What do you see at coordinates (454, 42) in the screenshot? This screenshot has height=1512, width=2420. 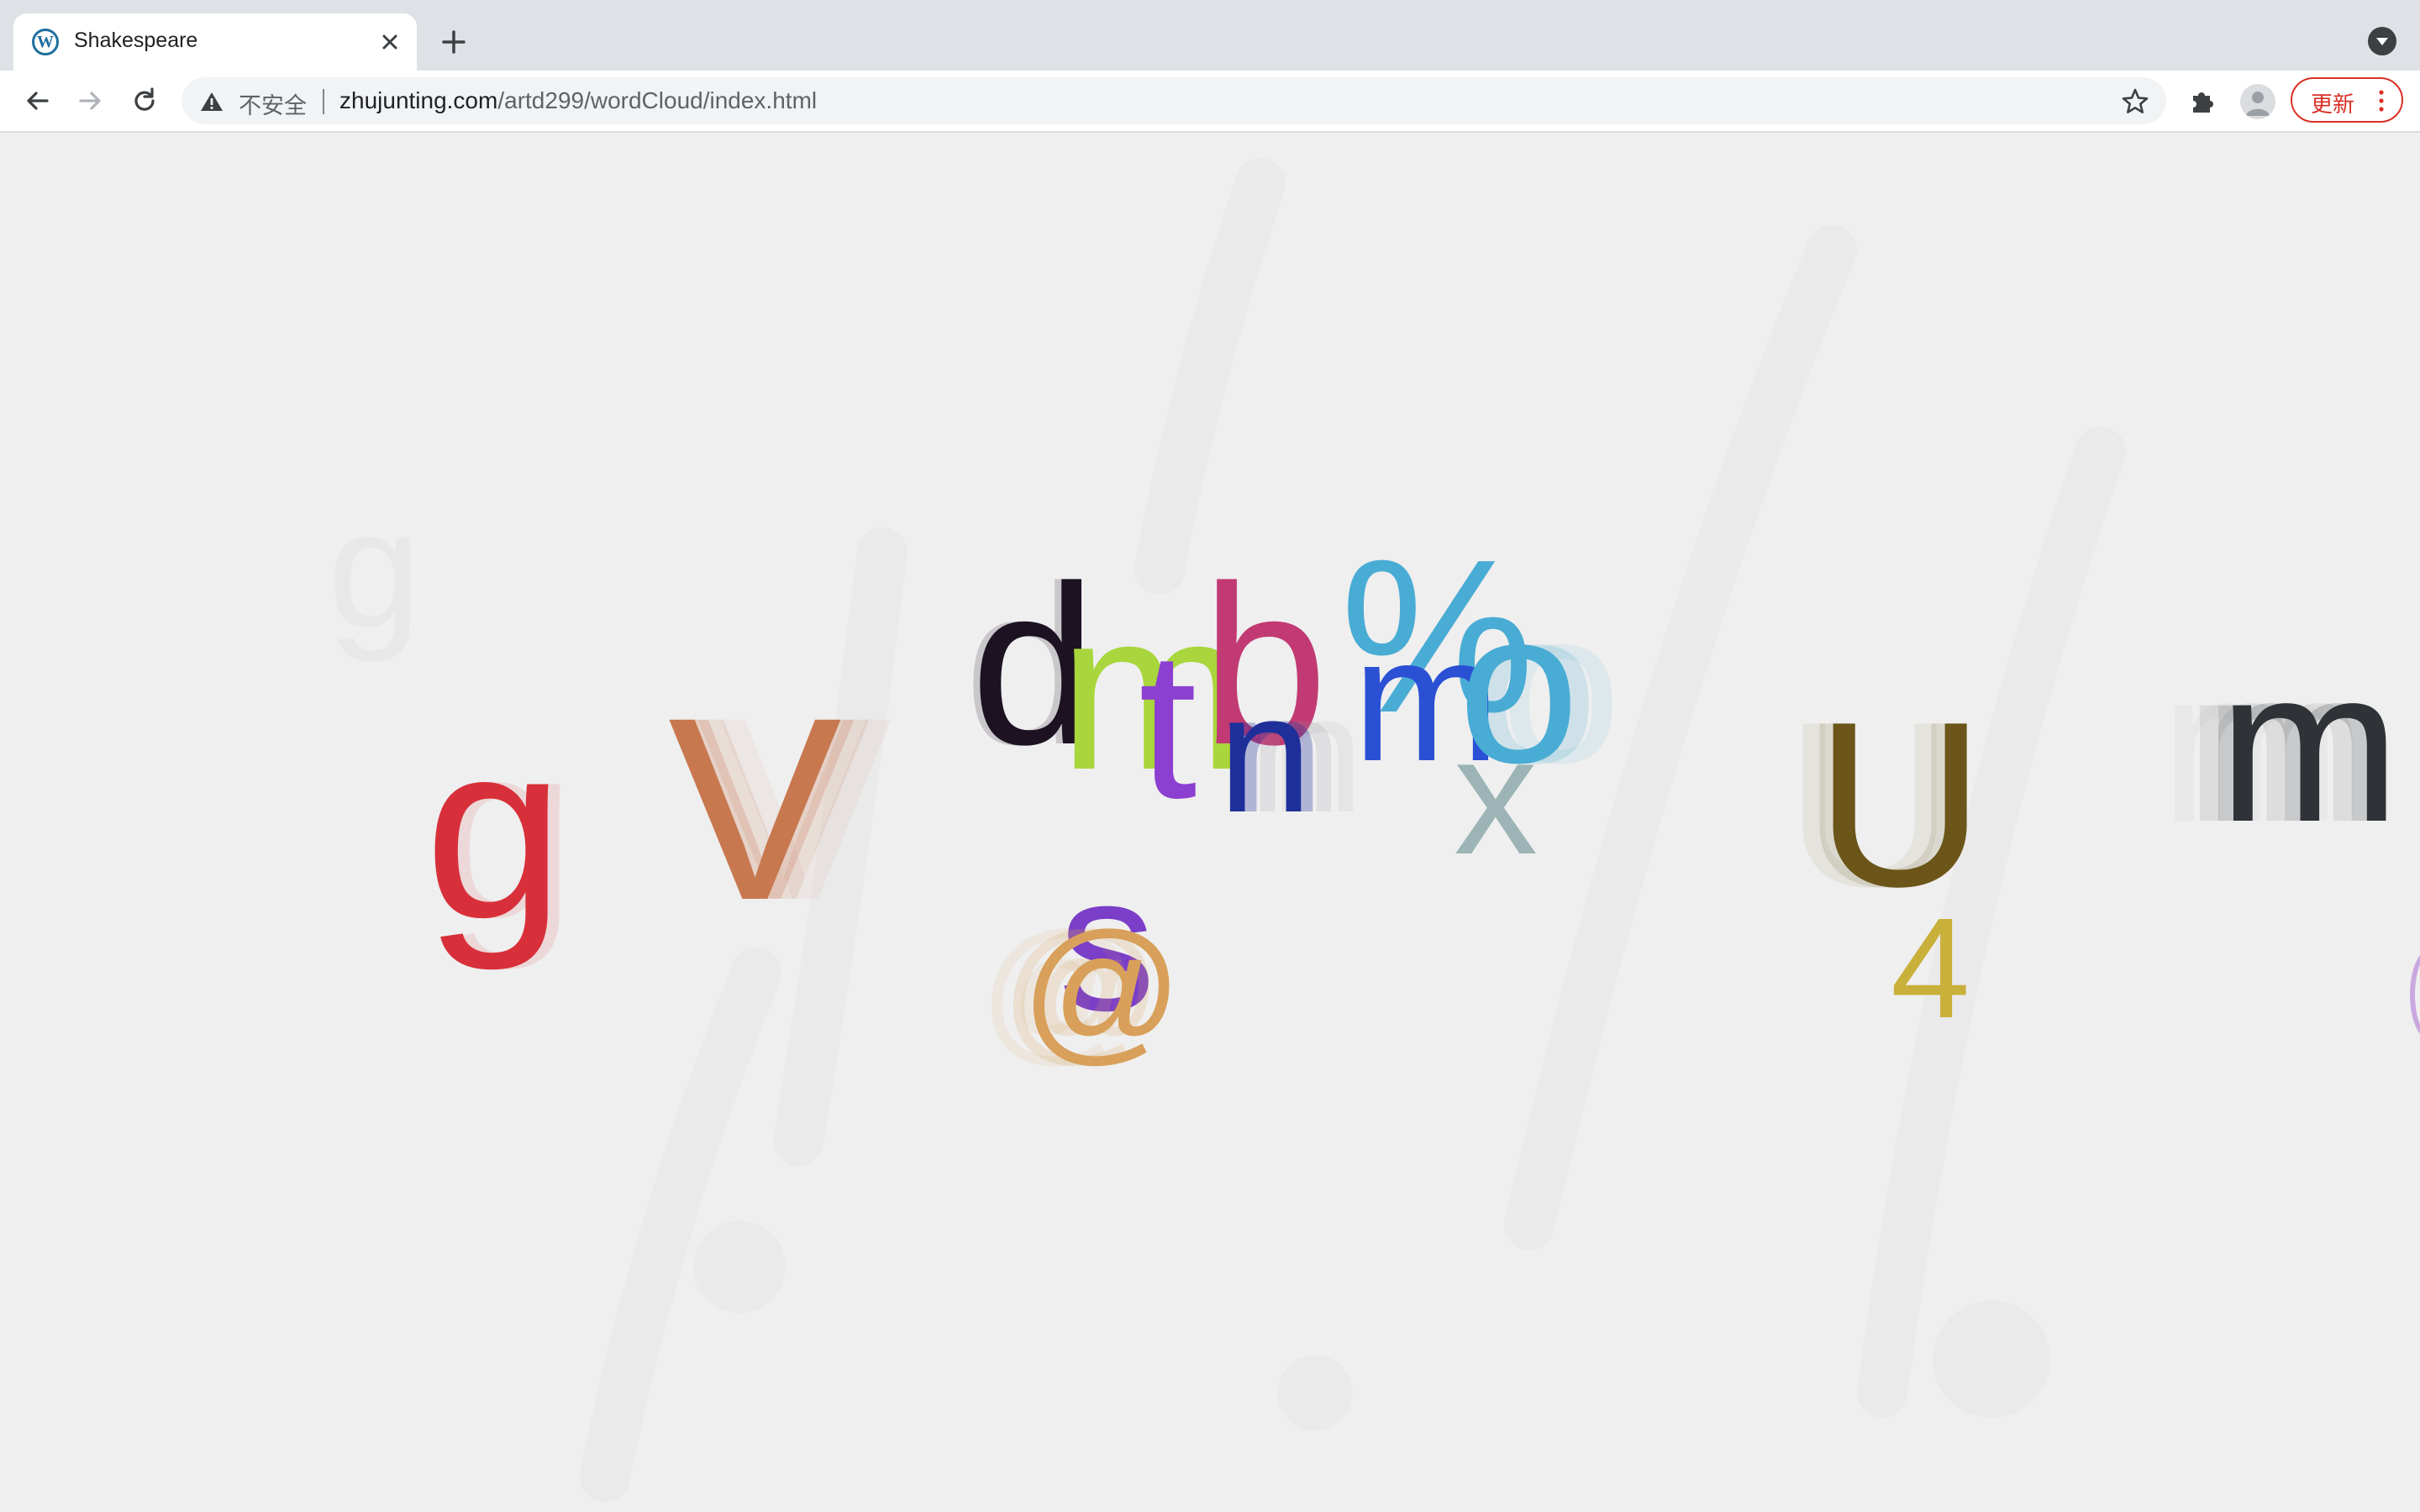 I see `new-tab-icon` at bounding box center [454, 42].